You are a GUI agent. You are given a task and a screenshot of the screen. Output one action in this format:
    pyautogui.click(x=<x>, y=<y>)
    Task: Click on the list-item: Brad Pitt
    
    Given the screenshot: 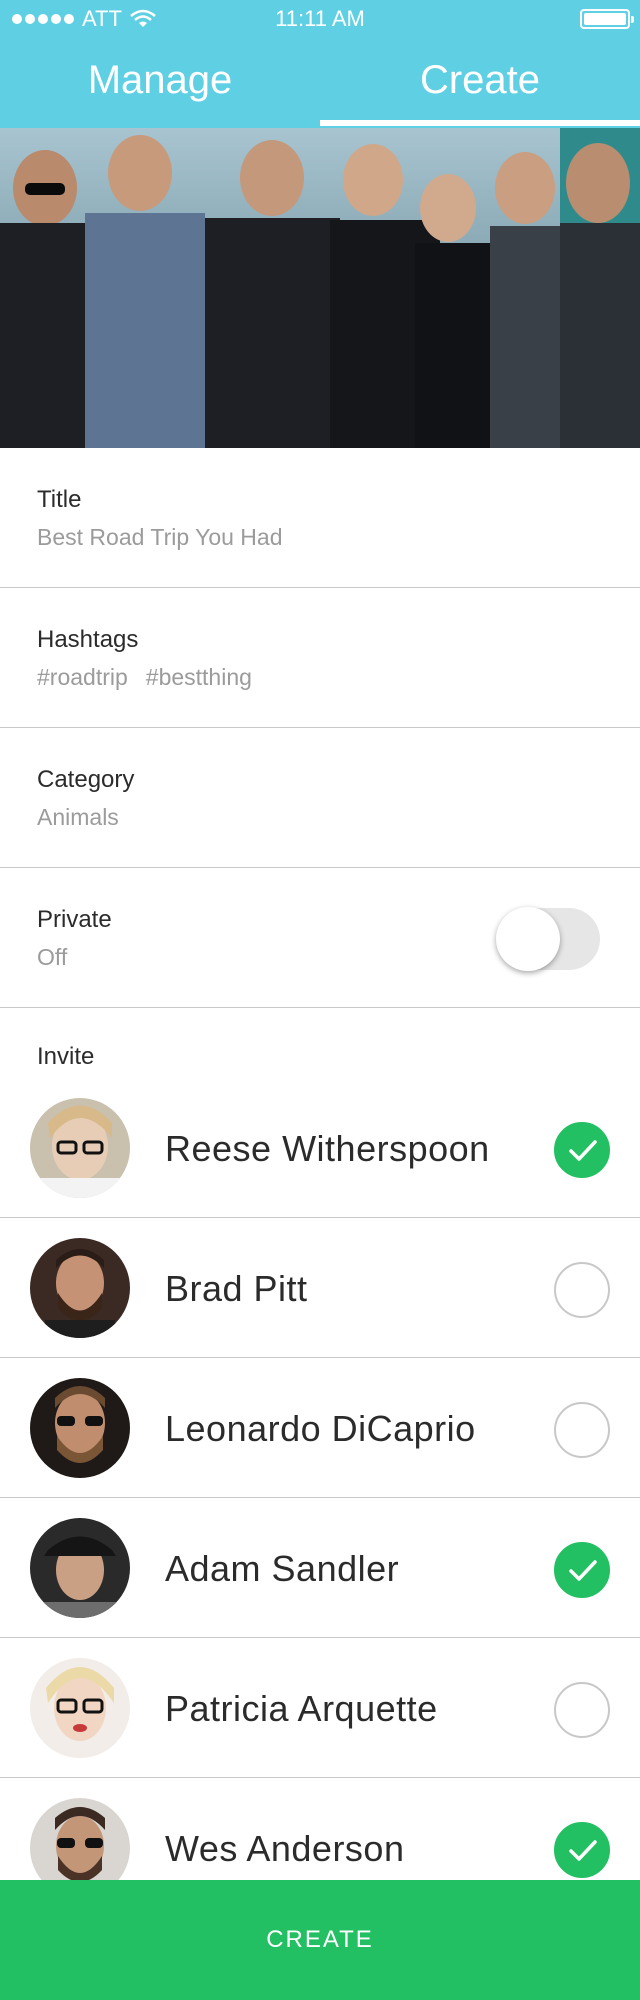 What is the action you would take?
    pyautogui.click(x=320, y=1288)
    